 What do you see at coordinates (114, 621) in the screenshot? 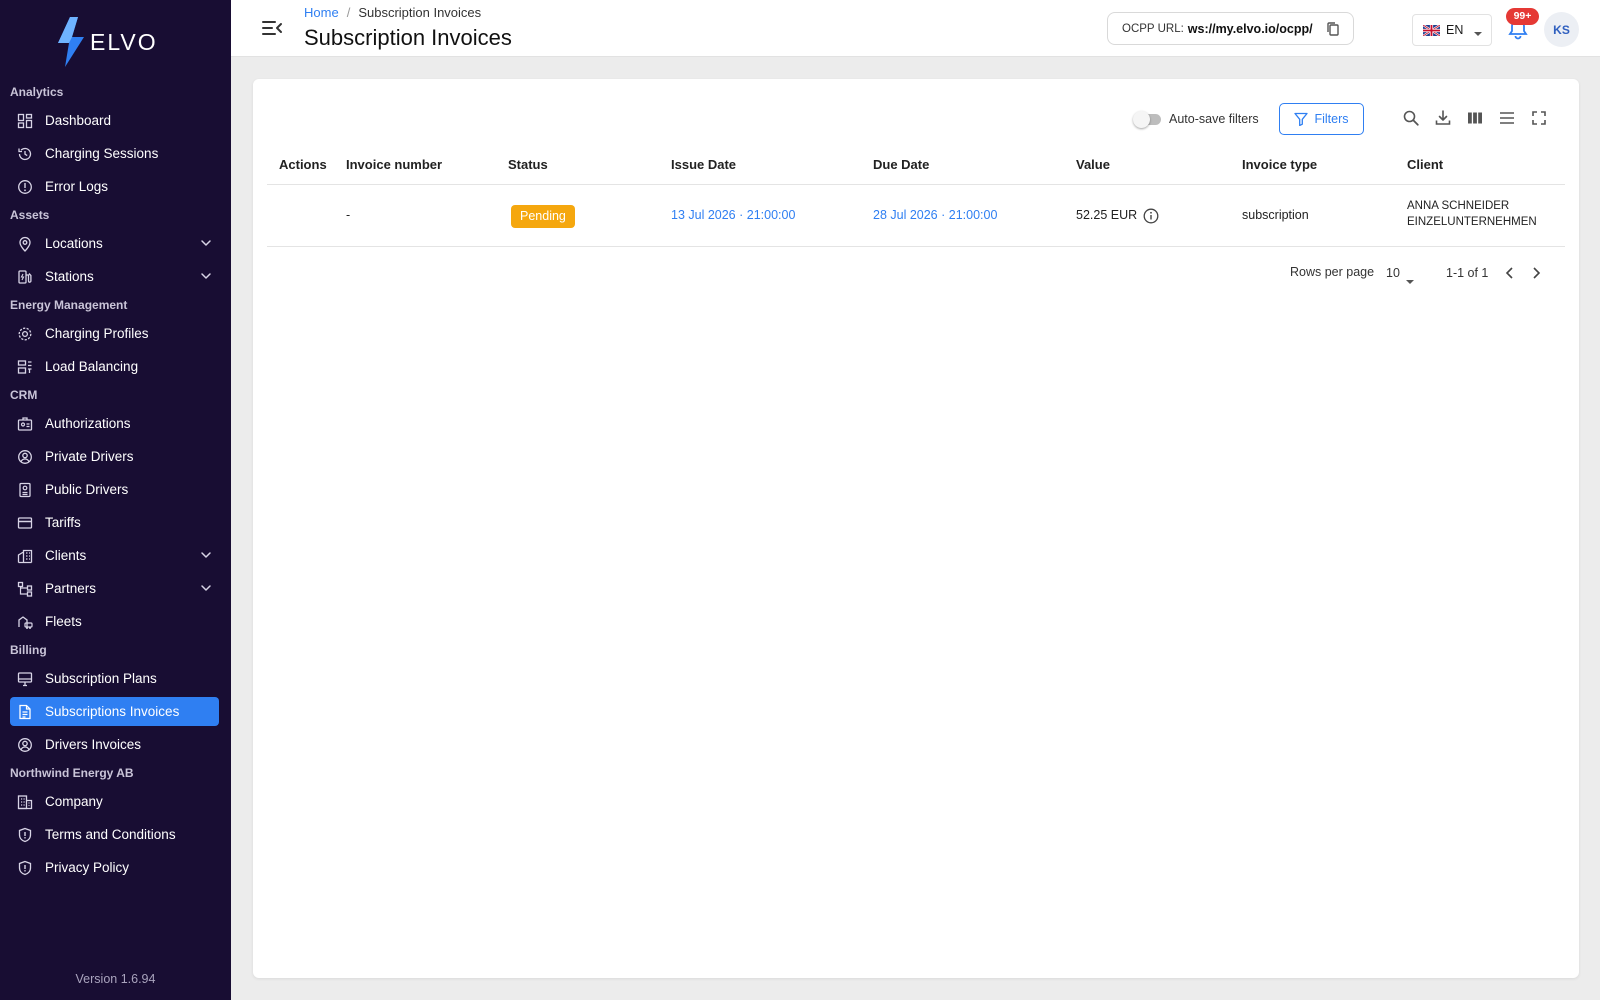
I see `sidebar-item-fleets: Fleets` at bounding box center [114, 621].